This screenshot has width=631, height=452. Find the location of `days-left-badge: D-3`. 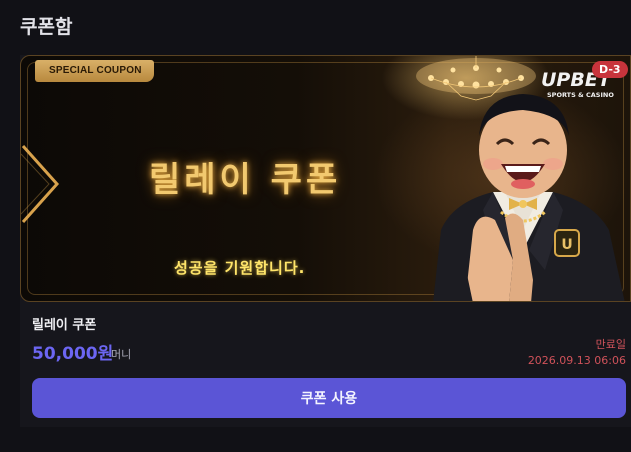

days-left-badge: D-3 is located at coordinates (610, 69).